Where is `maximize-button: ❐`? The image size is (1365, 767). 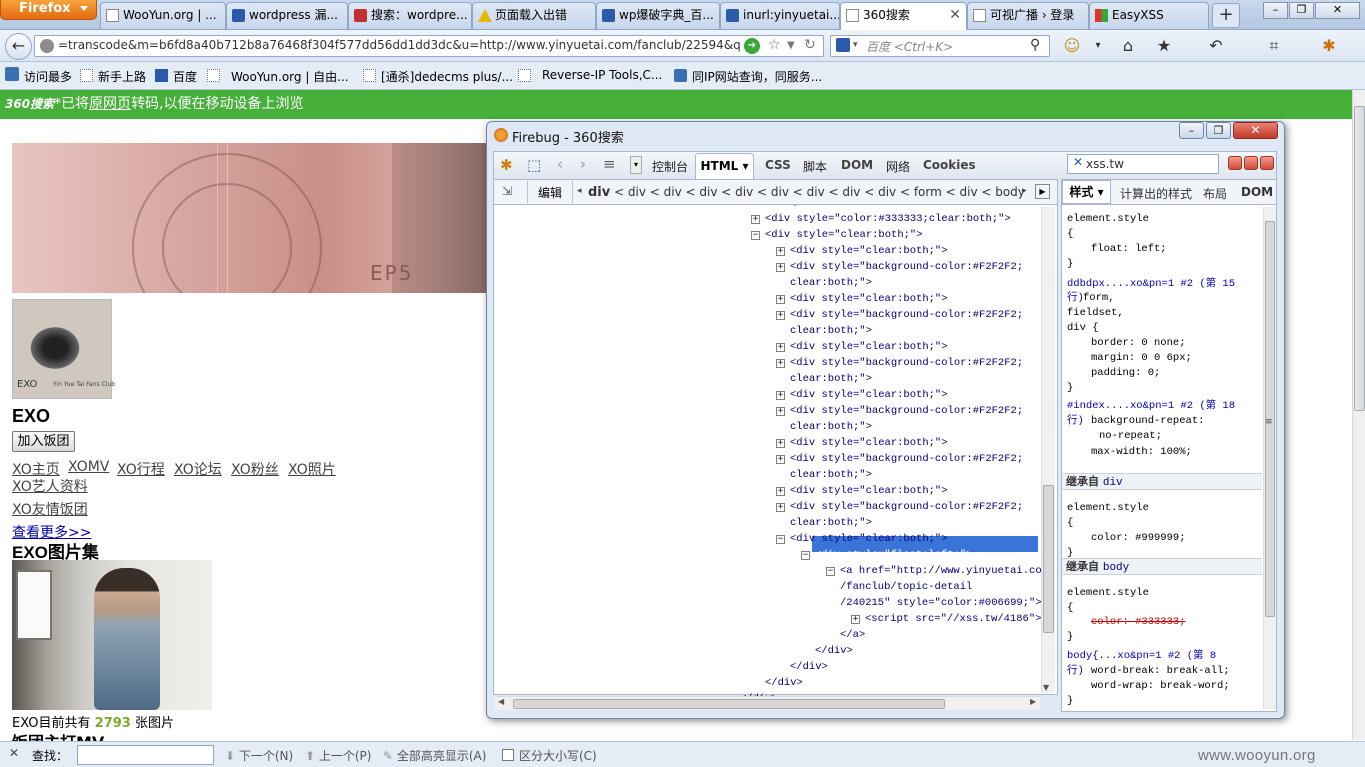
maximize-button: ❐ is located at coordinates (1301, 10).